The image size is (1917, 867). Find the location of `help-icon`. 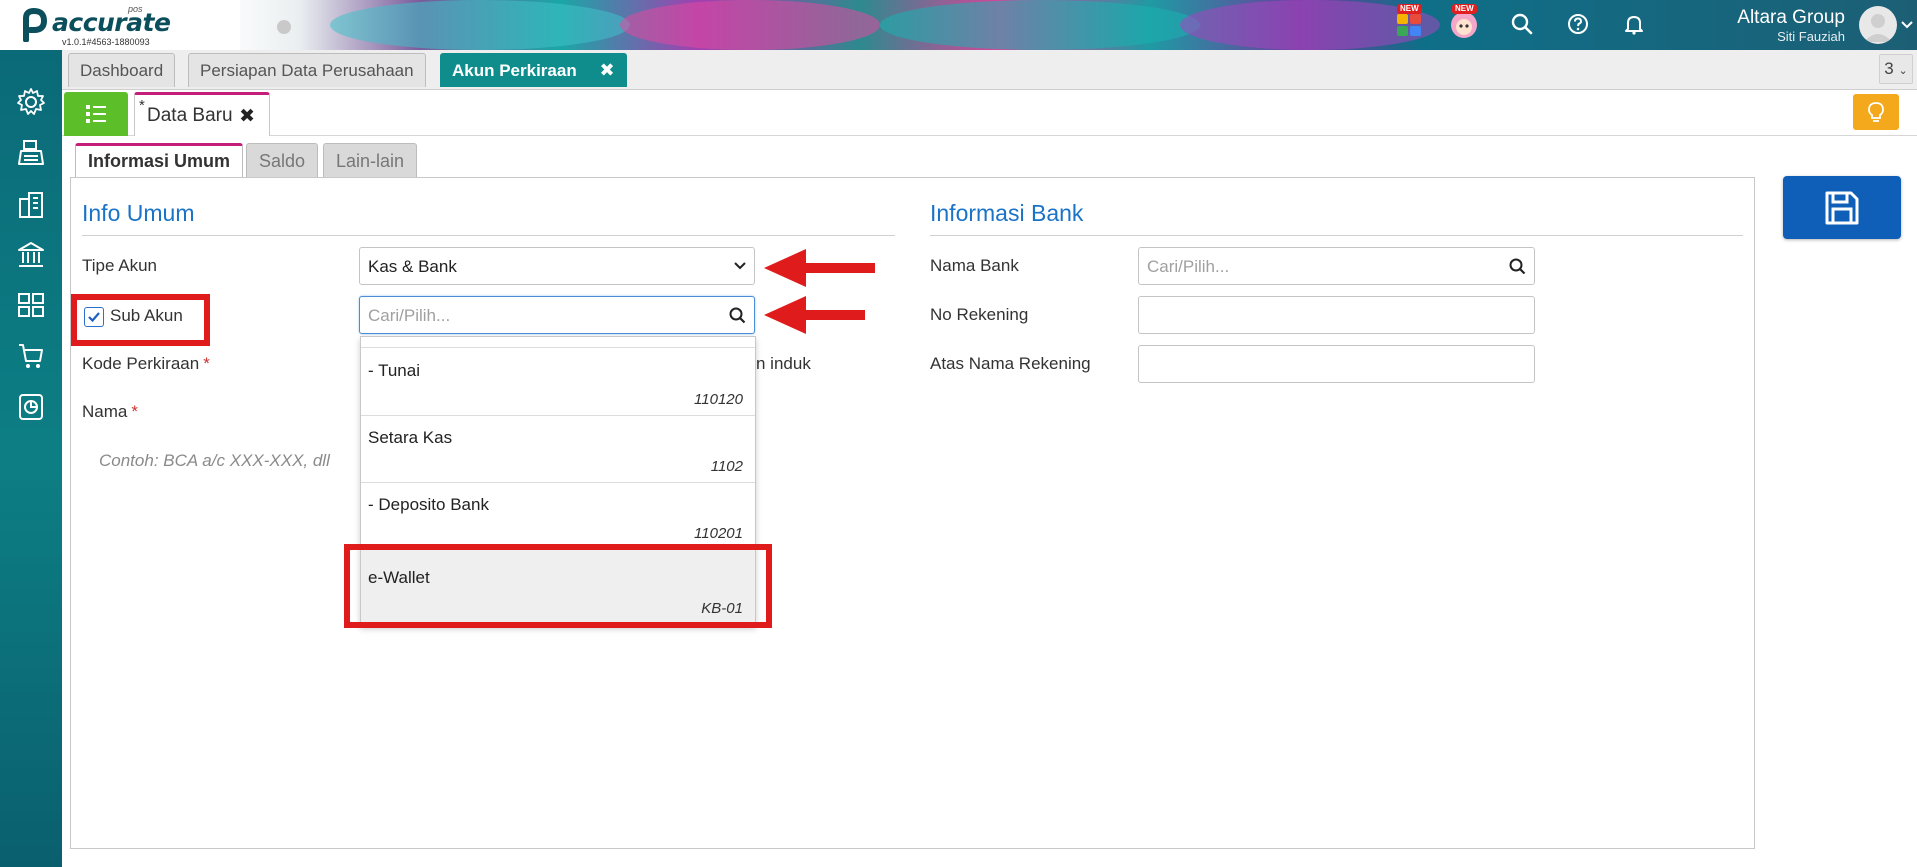

help-icon is located at coordinates (1578, 24).